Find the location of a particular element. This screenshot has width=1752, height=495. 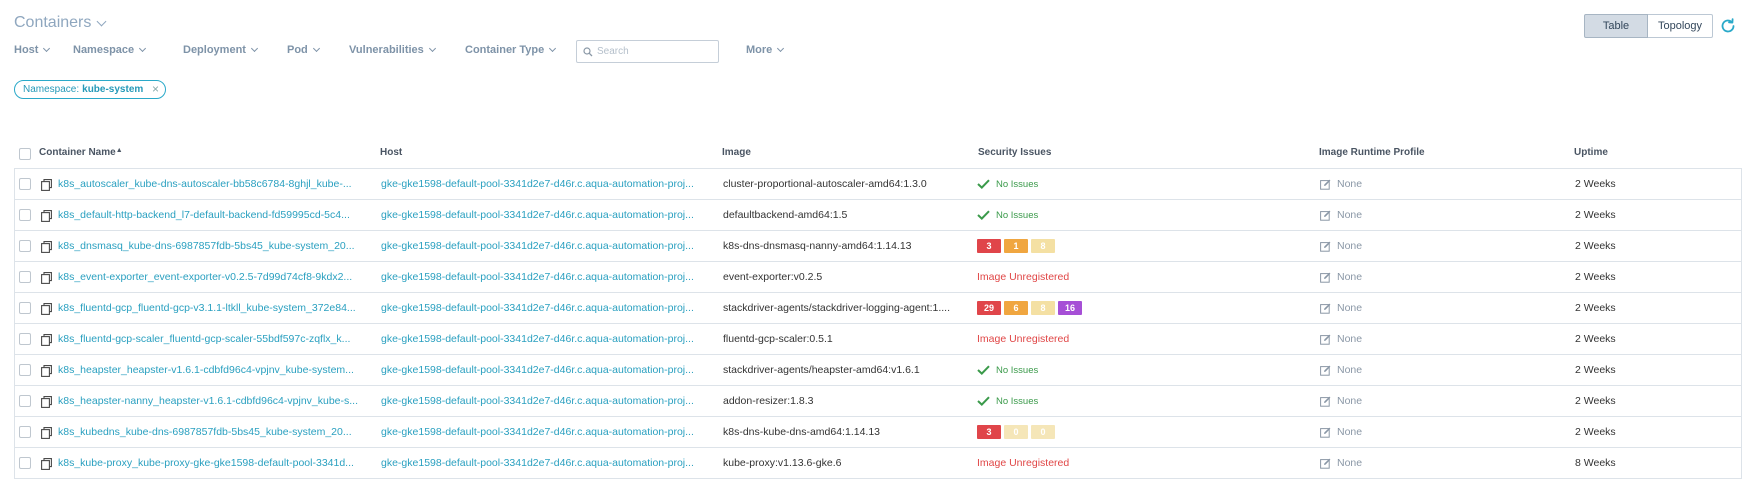

filter-pod: Pod is located at coordinates (303, 50).